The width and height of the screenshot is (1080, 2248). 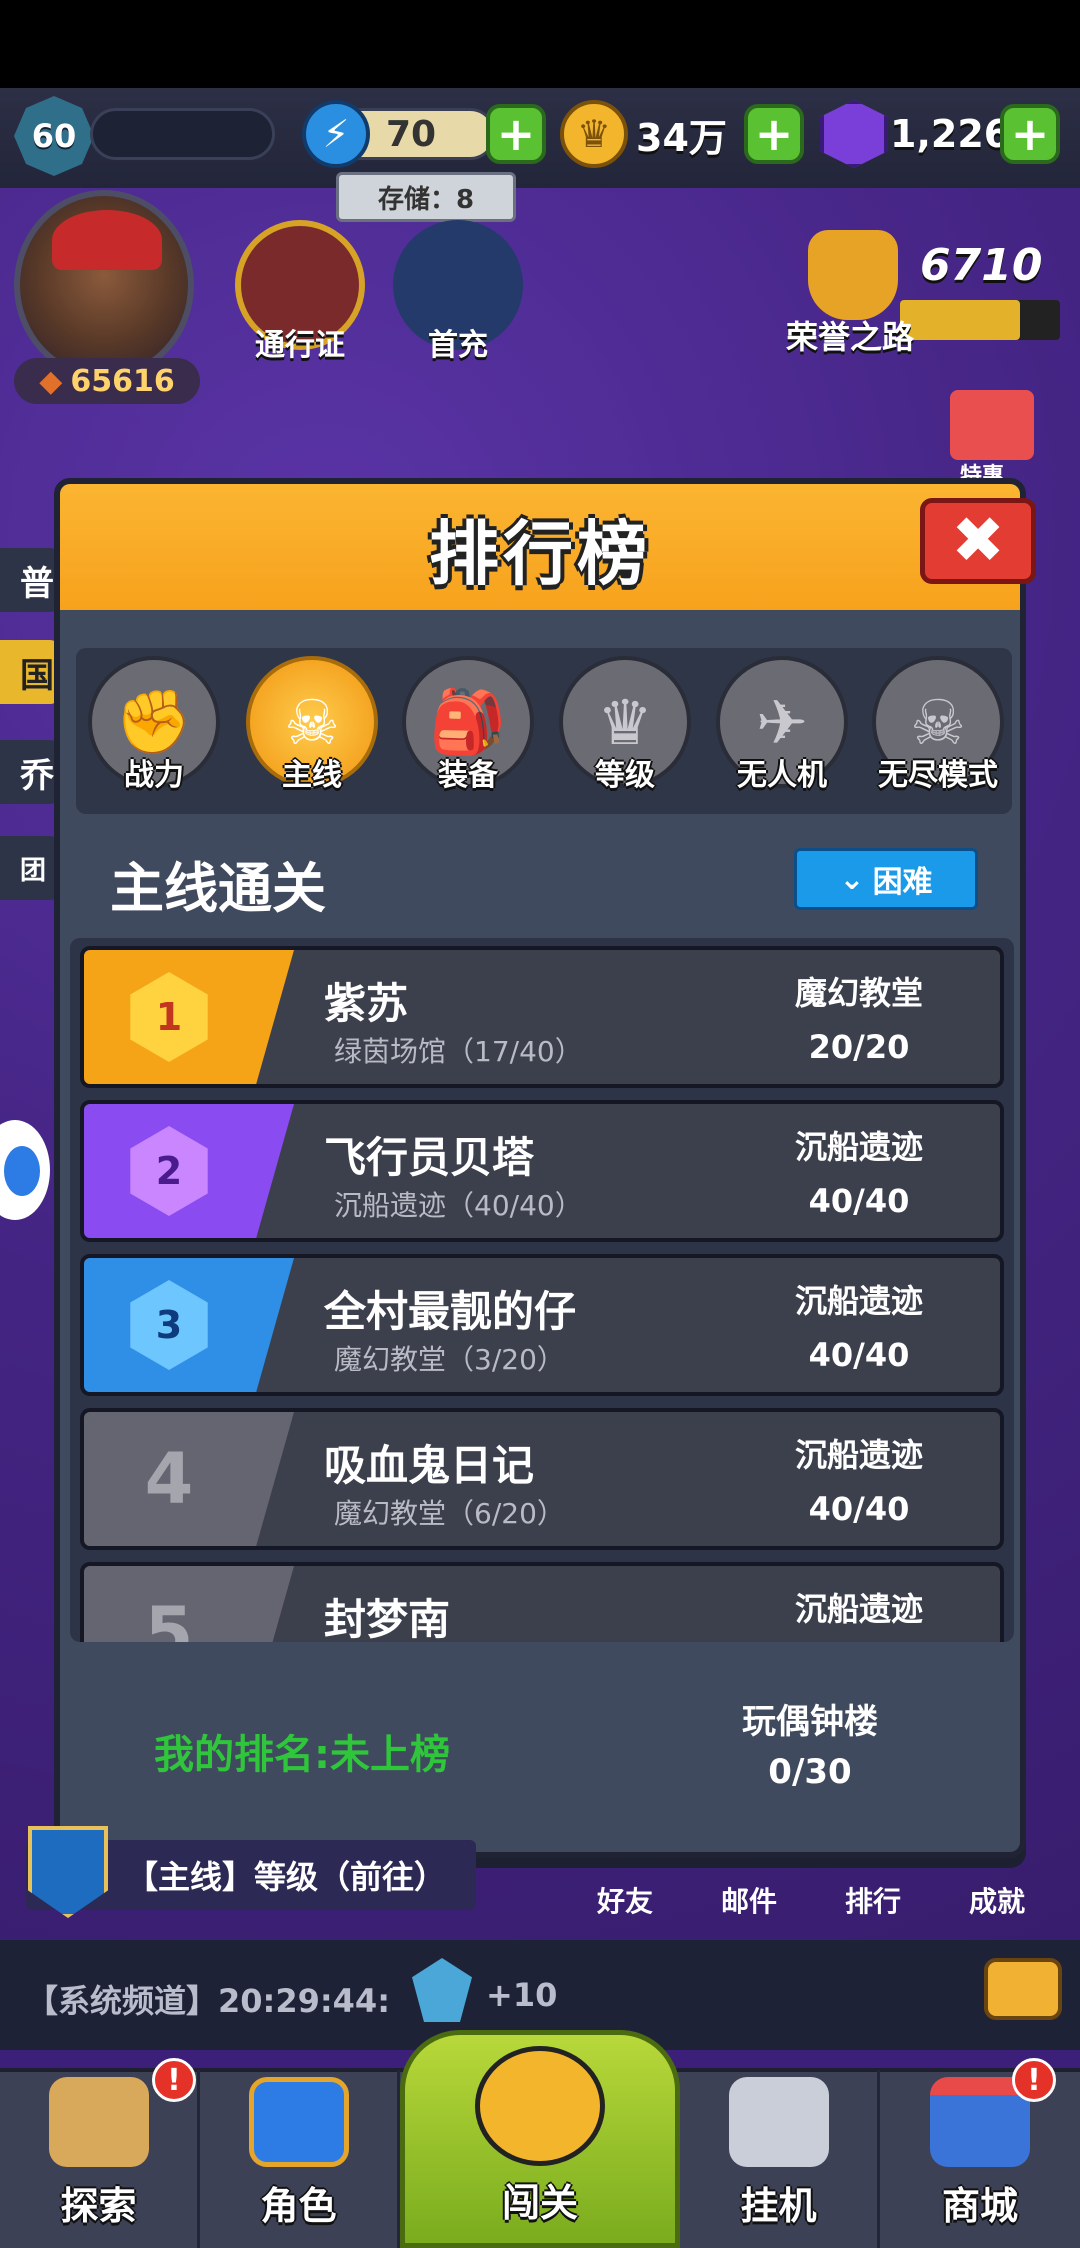 What do you see at coordinates (298, 2206) in the screenshot?
I see `nav-label: 角色` at bounding box center [298, 2206].